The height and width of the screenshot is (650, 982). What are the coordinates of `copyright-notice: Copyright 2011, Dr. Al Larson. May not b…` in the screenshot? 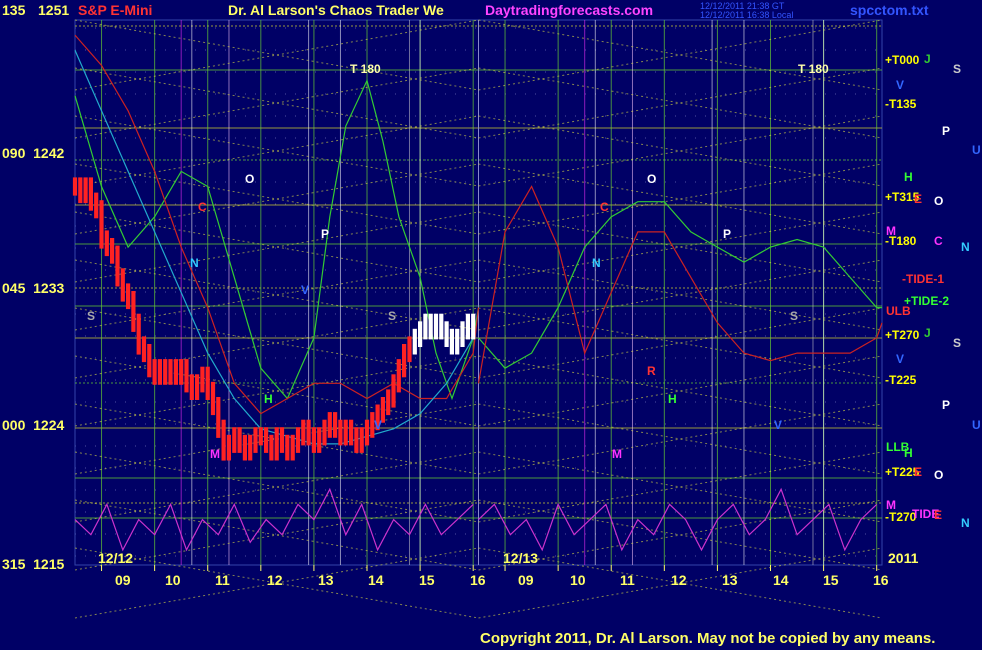 It's located at (708, 638).